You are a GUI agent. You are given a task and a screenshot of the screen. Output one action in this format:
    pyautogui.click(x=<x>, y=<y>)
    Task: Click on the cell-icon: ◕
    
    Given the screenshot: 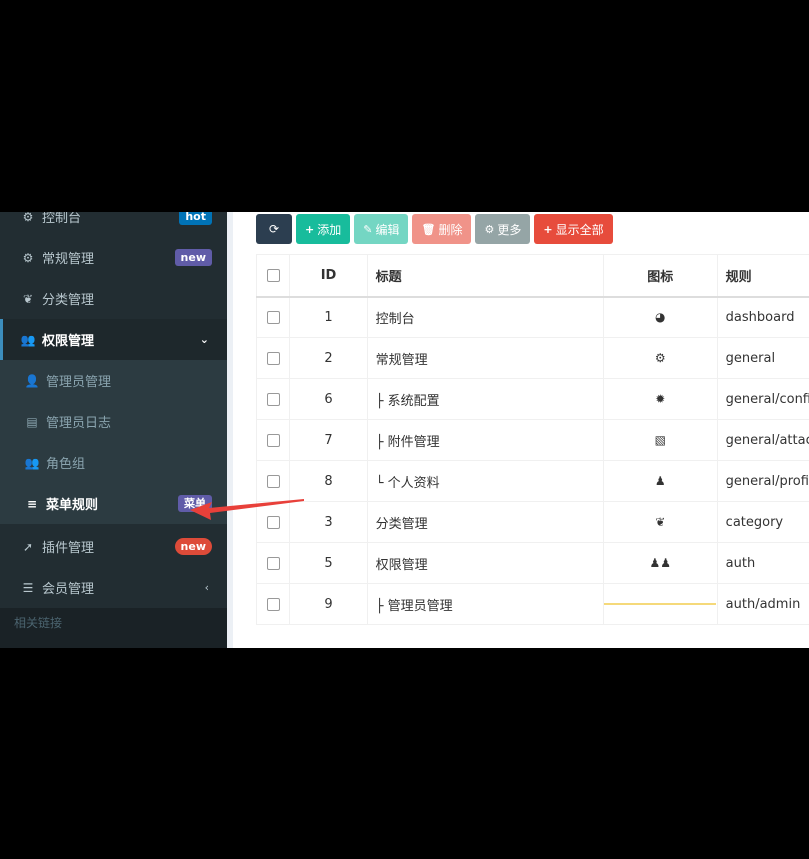 What is the action you would take?
    pyautogui.click(x=660, y=317)
    